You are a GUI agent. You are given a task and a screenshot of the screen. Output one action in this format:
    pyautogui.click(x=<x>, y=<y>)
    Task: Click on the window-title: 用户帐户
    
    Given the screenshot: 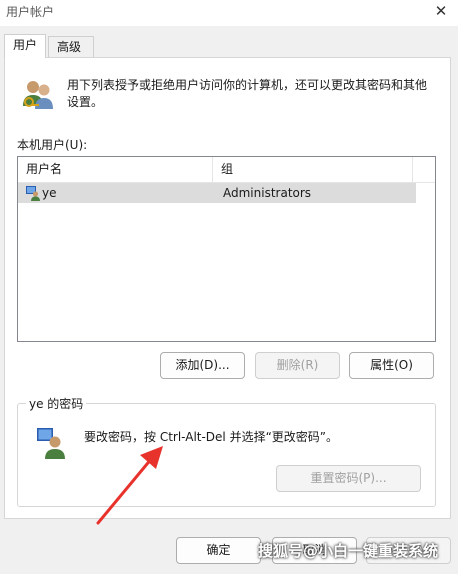 What is the action you would take?
    pyautogui.click(x=30, y=12)
    